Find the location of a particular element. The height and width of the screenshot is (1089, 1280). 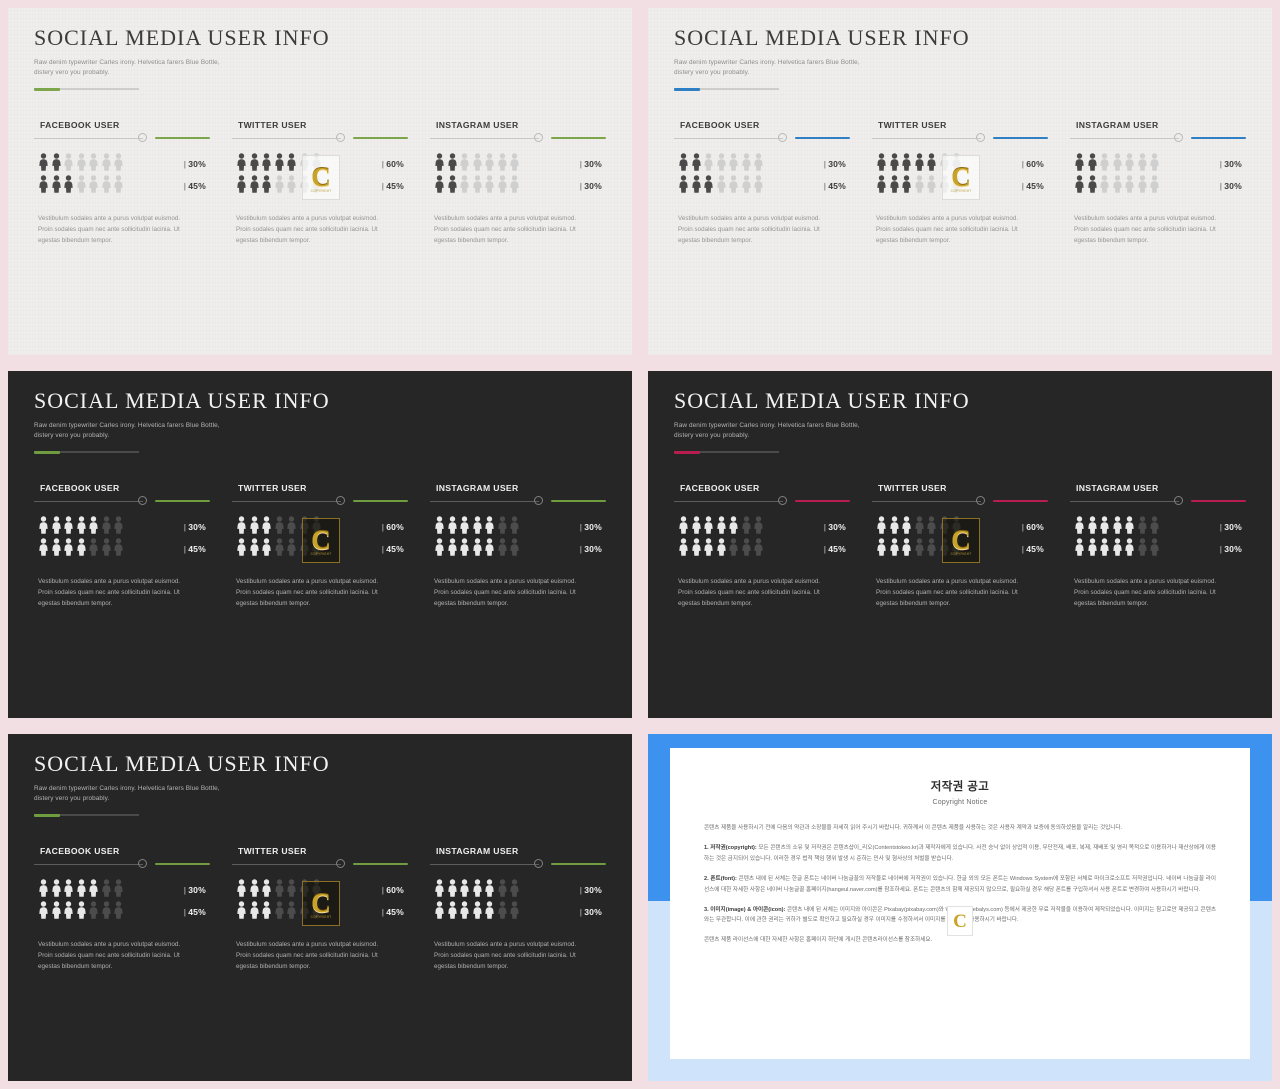

title-rule is located at coordinates (726, 452).